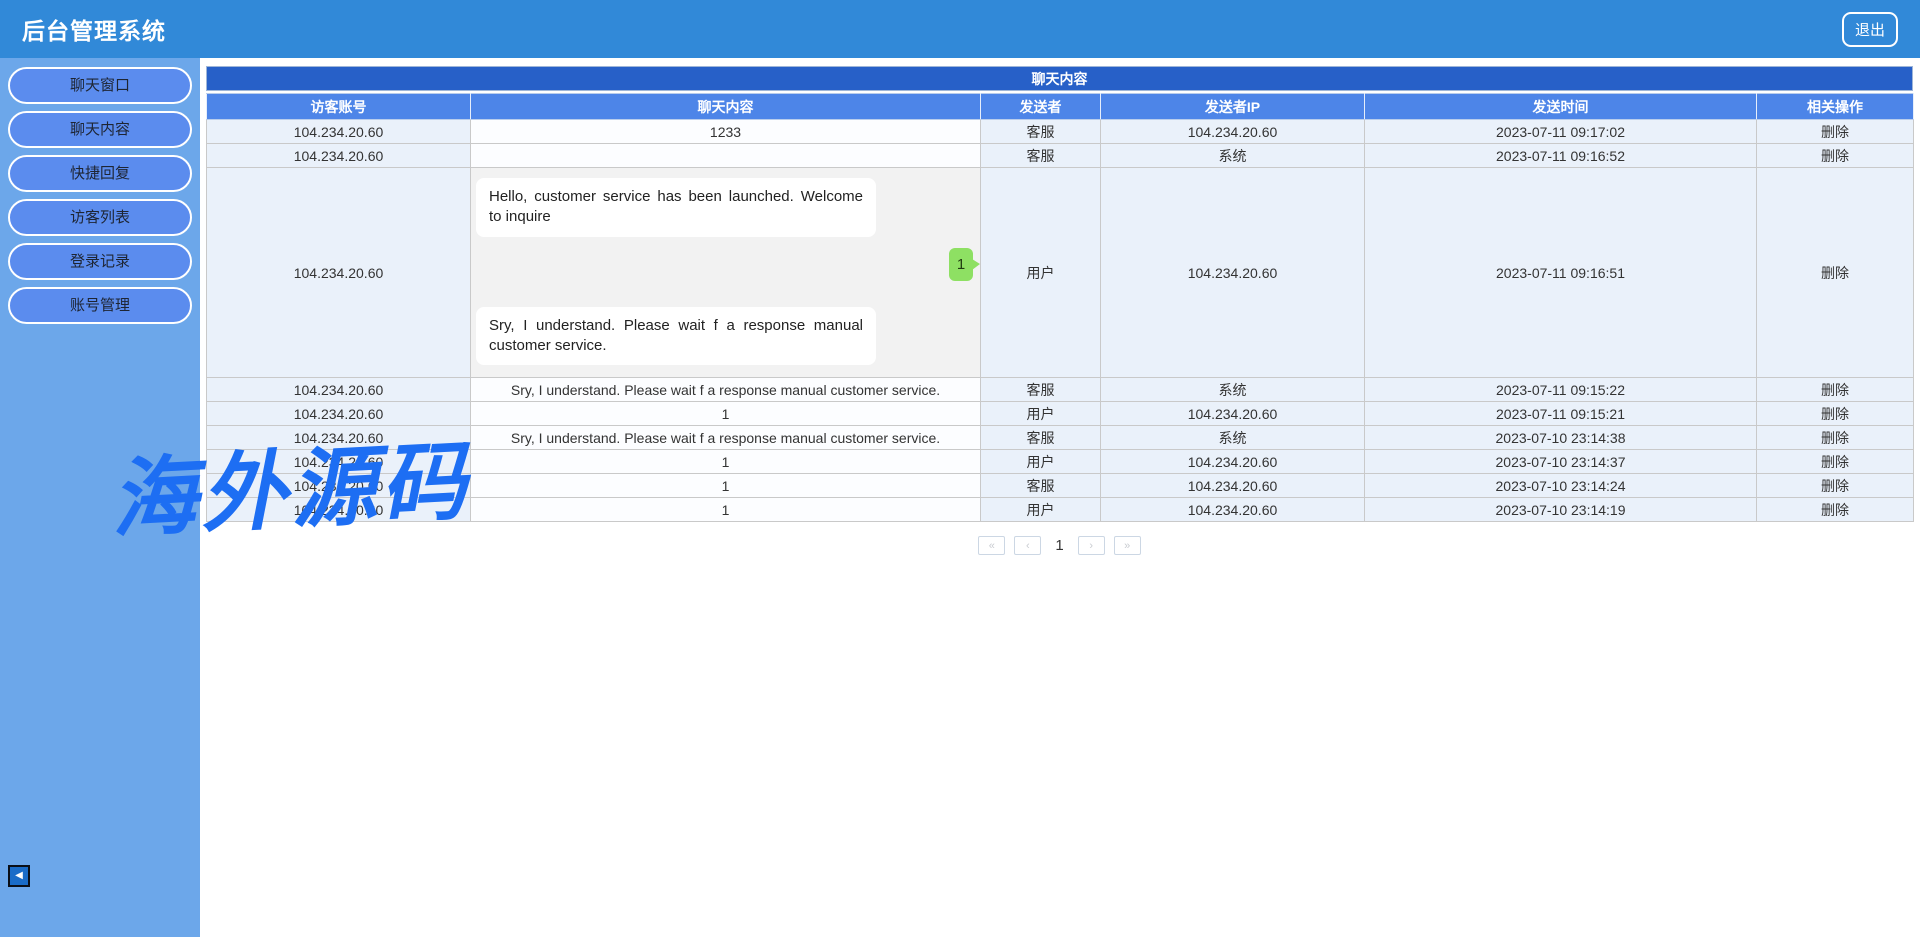 This screenshot has height=937, width=1920. I want to click on chevron-left-icon: ◀, so click(19, 875).